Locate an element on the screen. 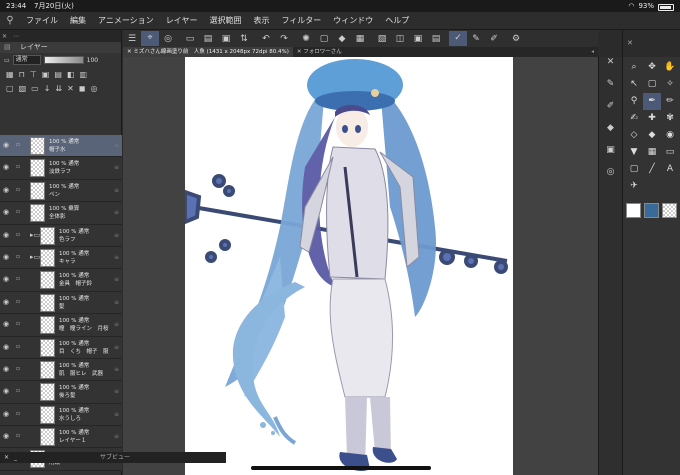 The image size is (680, 475). fill-icon: ◆ is located at coordinates (342, 39).